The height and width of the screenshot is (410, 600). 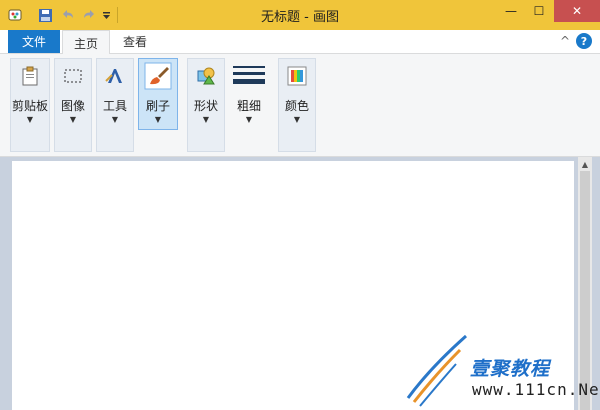 What do you see at coordinates (158, 76) in the screenshot?
I see `brush-icon` at bounding box center [158, 76].